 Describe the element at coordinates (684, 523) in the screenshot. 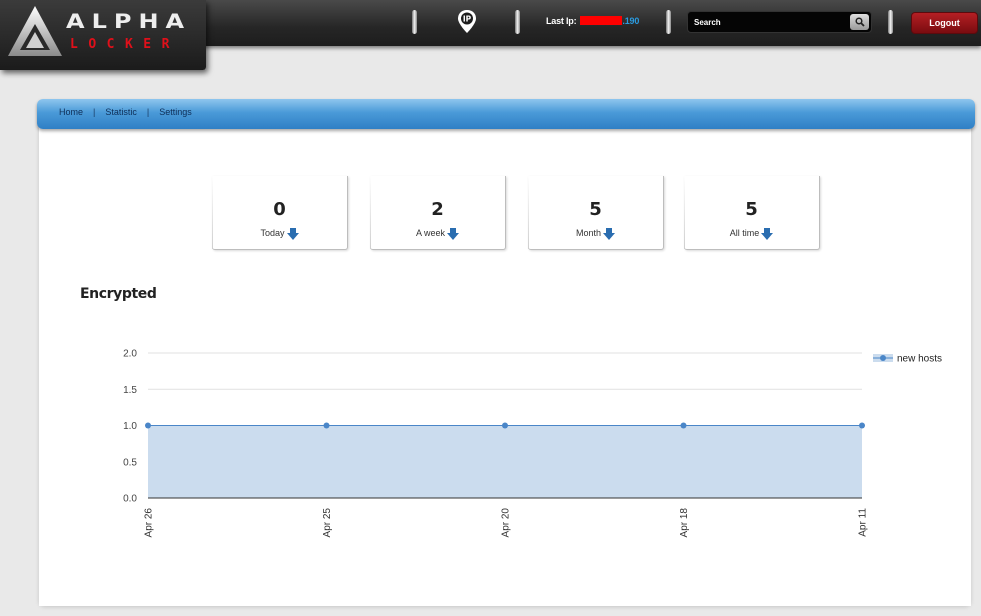

I see `x-tick-label: Apr 18` at that location.